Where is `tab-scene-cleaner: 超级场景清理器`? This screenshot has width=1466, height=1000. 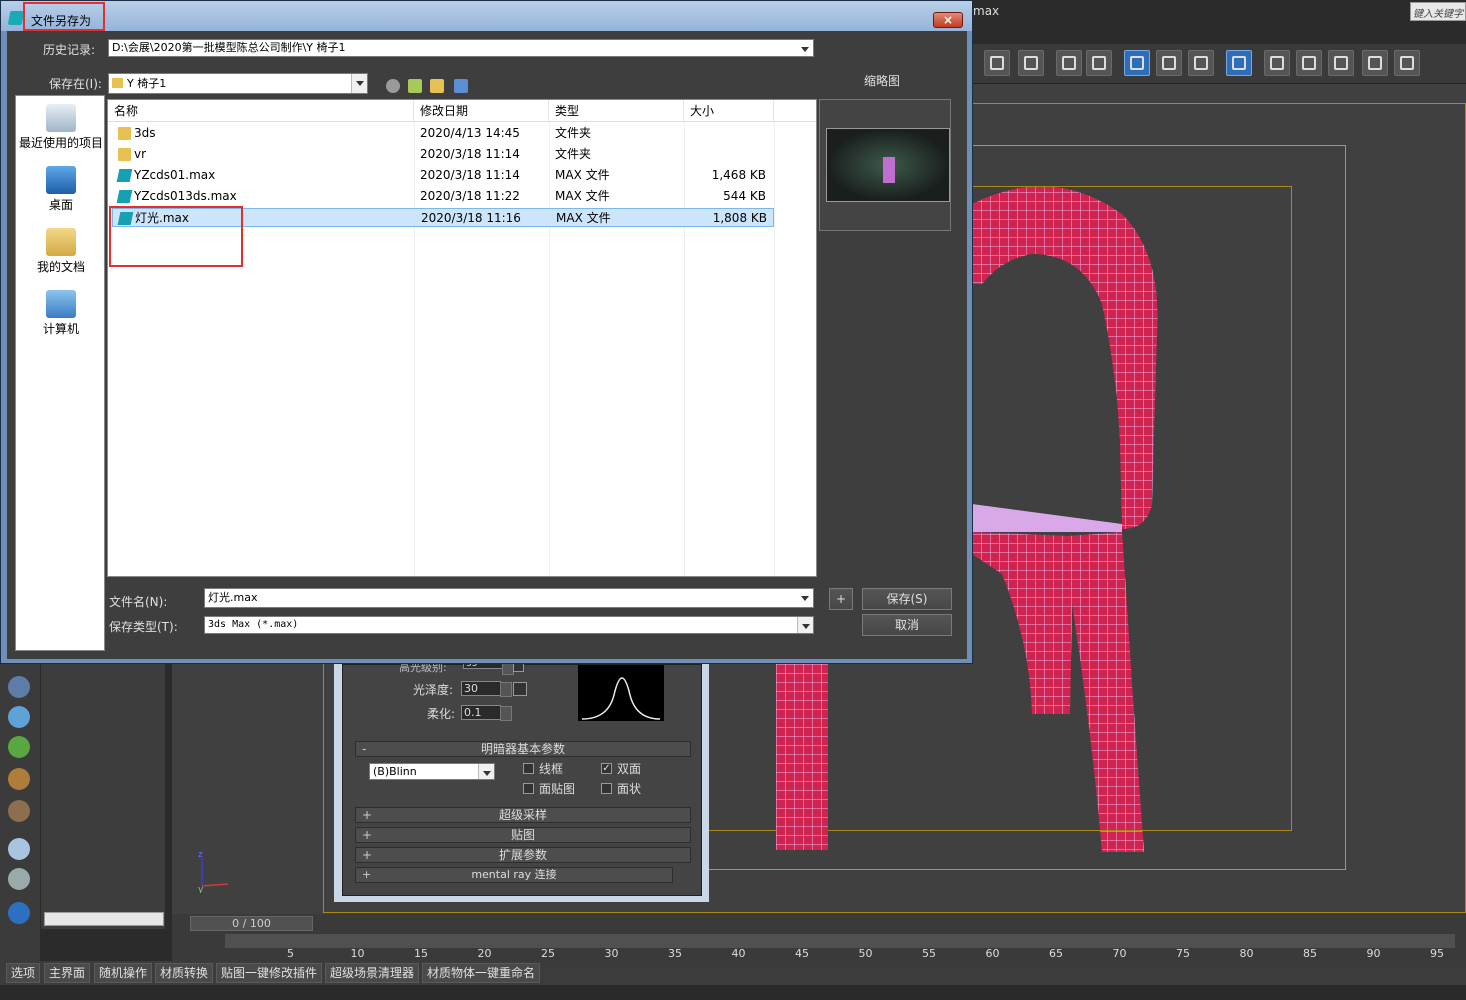
tab-scene-cleaner: 超级场景清理器 is located at coordinates (372, 973).